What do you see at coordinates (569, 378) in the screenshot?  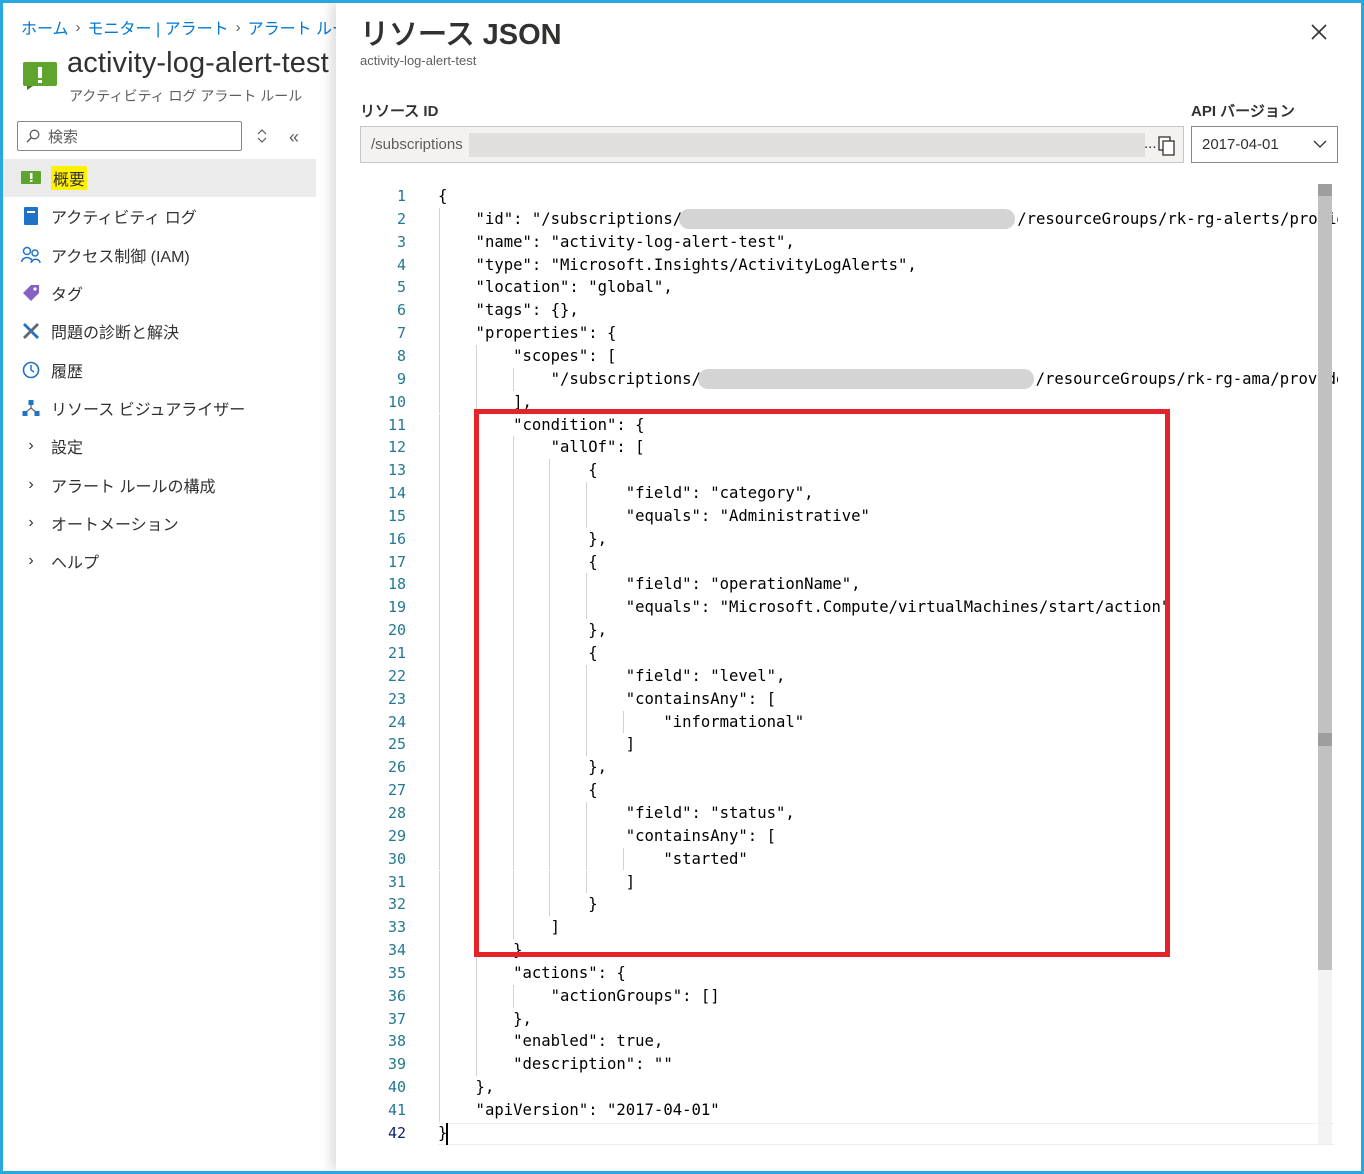 I see `code-line: "/subscriptions/` at bounding box center [569, 378].